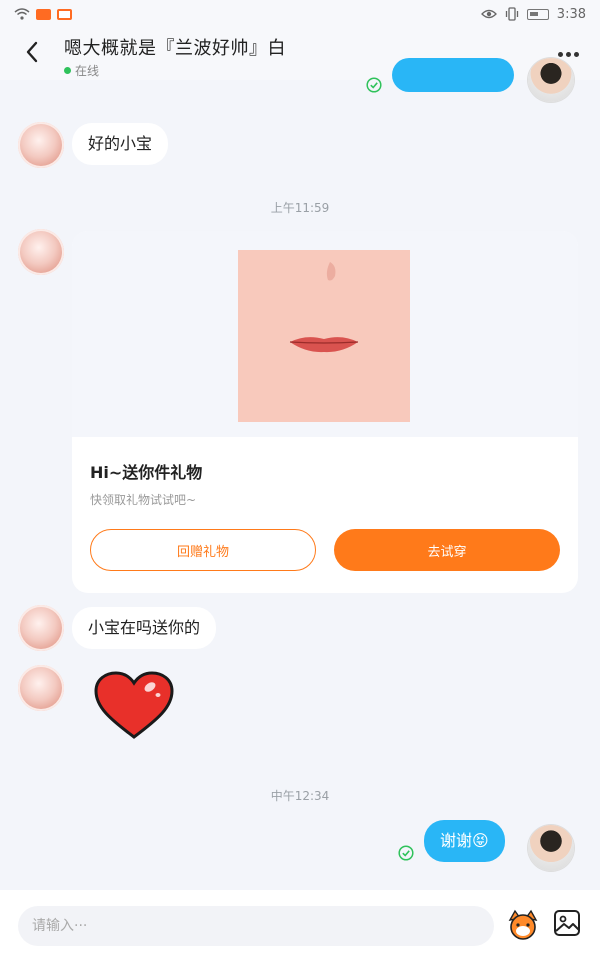 The height and width of the screenshot is (960, 600). What do you see at coordinates (22, 14) in the screenshot?
I see `wifi-icon` at bounding box center [22, 14].